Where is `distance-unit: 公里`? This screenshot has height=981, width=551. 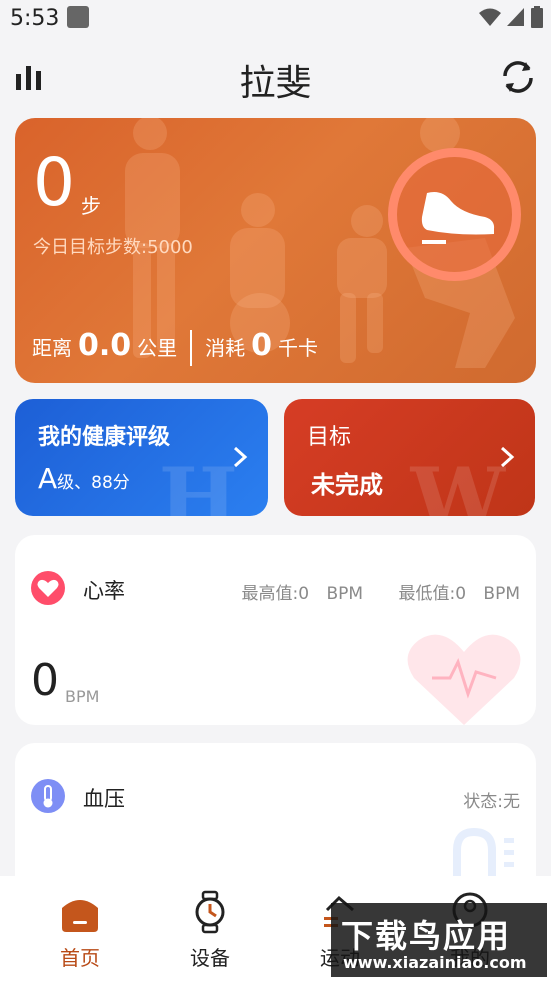 distance-unit: 公里 is located at coordinates (157, 348).